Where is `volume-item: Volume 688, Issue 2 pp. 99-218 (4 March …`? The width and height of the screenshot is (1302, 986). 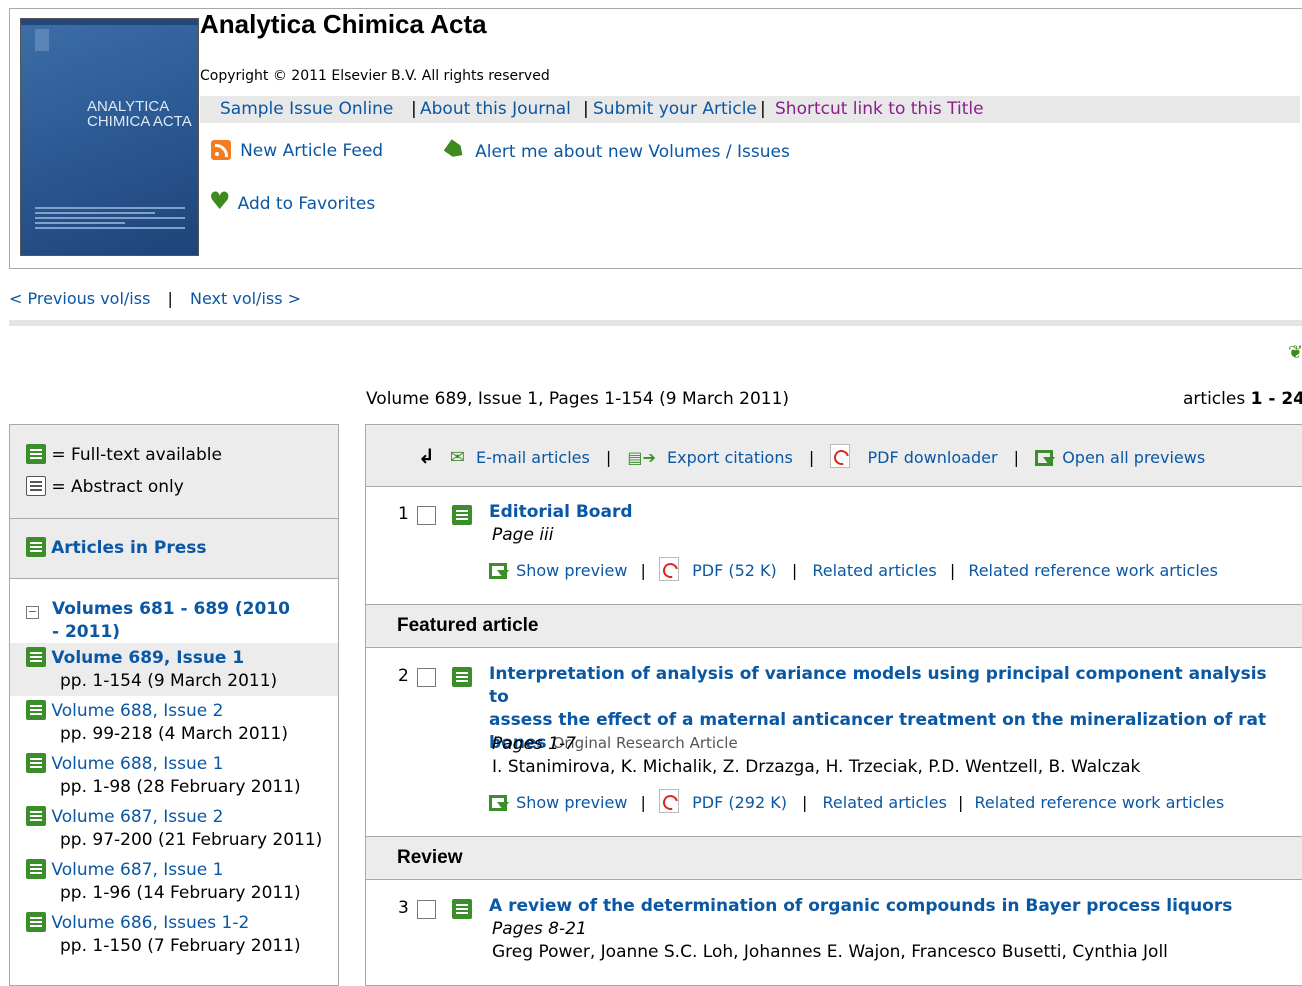
volume-item: Volume 688, Issue 2 pp. 99-218 (4 March … is located at coordinates (157, 723).